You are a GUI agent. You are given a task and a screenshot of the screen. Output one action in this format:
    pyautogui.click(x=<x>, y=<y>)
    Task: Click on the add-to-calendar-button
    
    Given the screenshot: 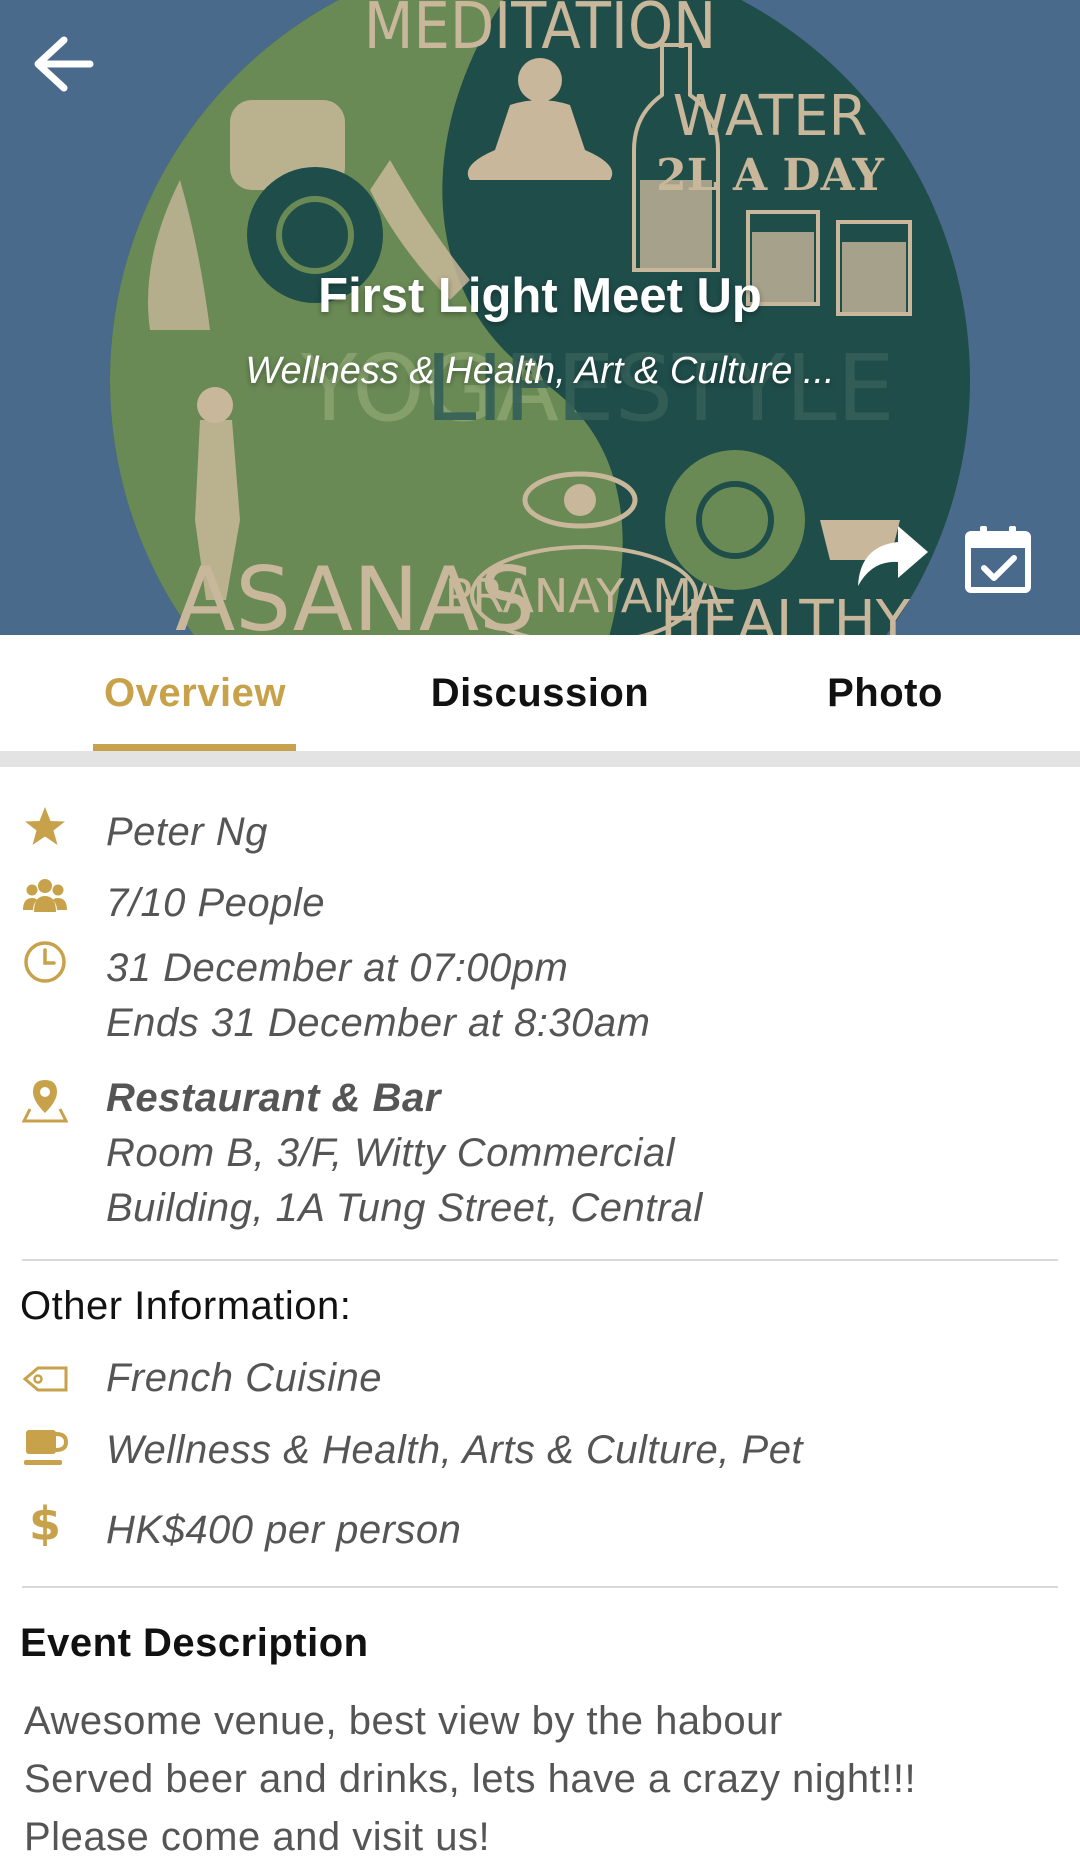 What is the action you would take?
    pyautogui.click(x=998, y=560)
    